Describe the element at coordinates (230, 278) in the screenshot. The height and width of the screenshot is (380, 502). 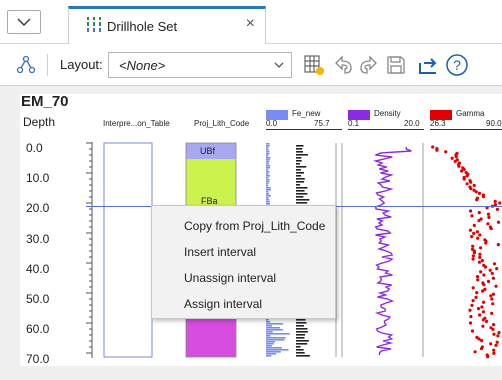
I see `menu-item-unassign-interval: Unassign interval` at that location.